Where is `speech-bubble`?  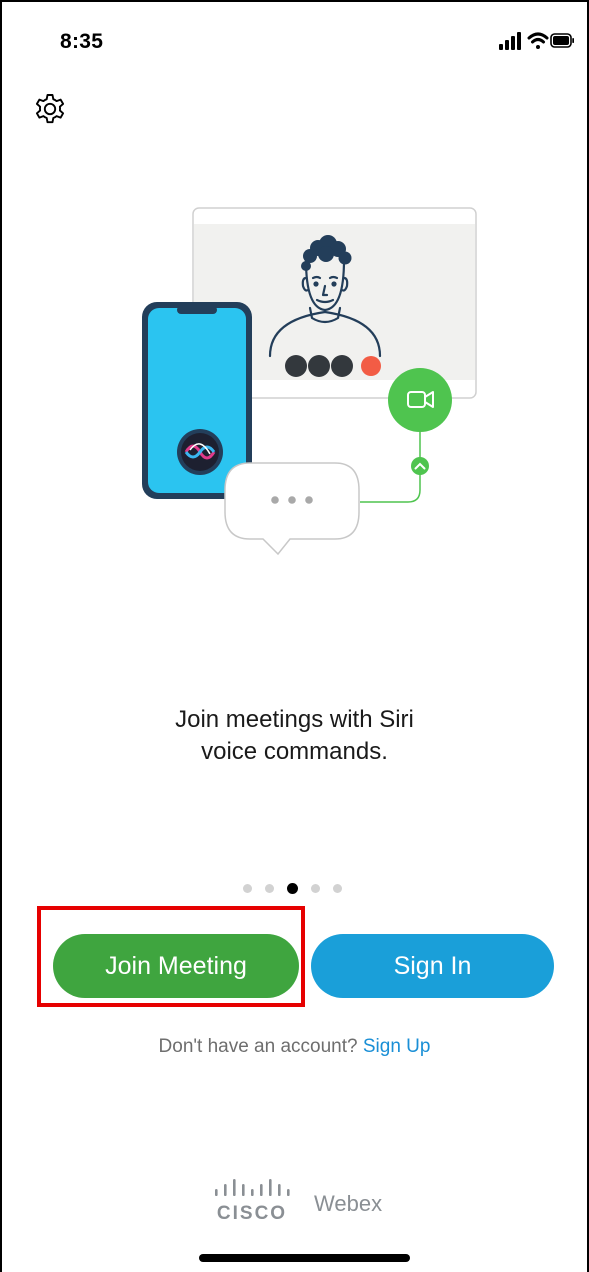 speech-bubble is located at coordinates (292, 509).